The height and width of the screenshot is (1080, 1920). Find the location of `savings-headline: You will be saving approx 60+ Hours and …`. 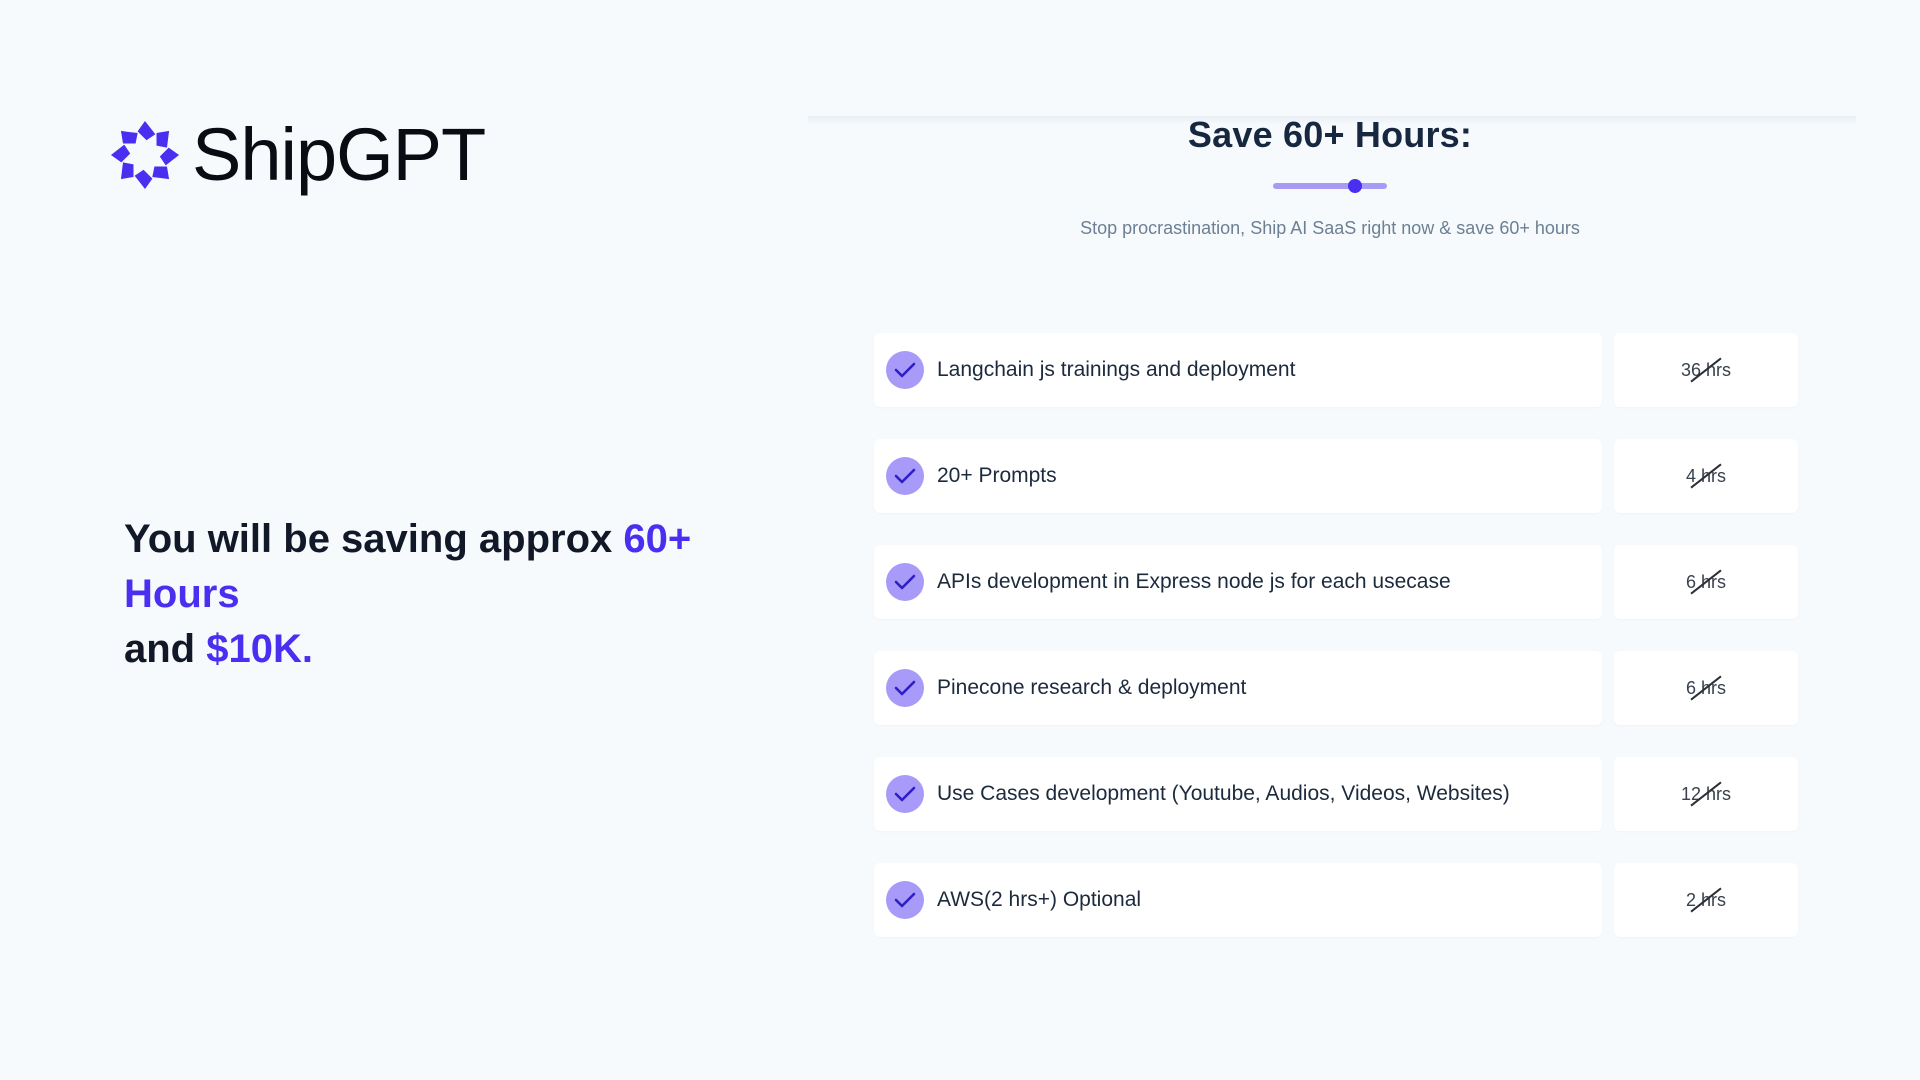

savings-headline: You will be saving approx 60+ Hours and … is located at coordinates (469, 594).